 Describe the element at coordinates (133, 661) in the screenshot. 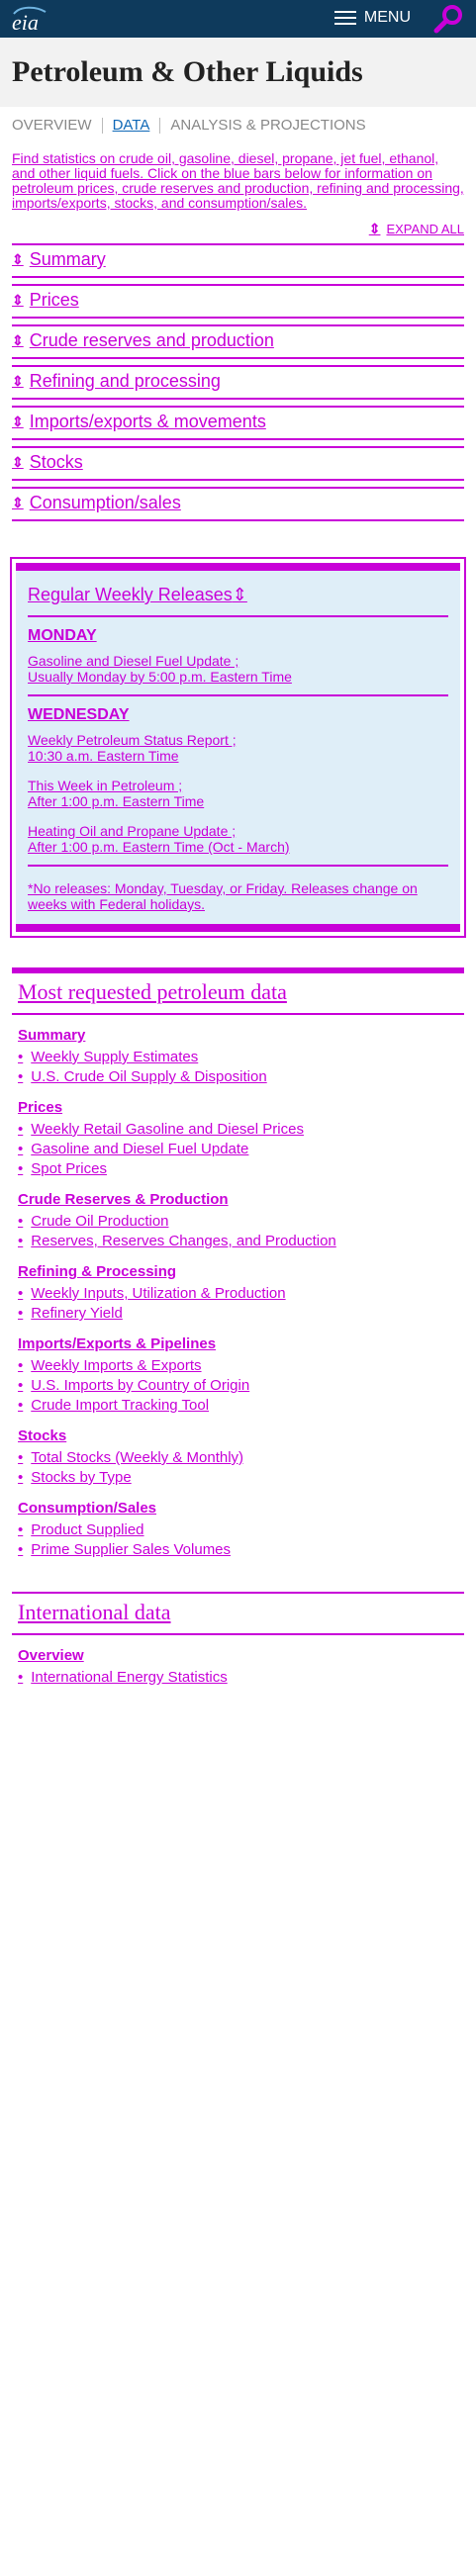

I see `release-name: Gasoline and Diesel Fuel Update ;` at that location.